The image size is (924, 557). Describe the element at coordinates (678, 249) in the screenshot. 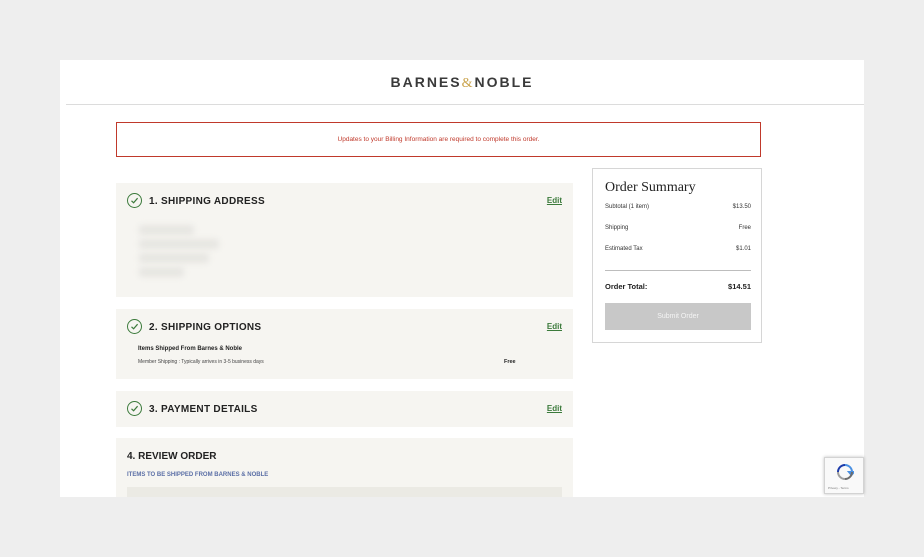

I see `summary-row-tax: Estimated Tax $1.01` at that location.